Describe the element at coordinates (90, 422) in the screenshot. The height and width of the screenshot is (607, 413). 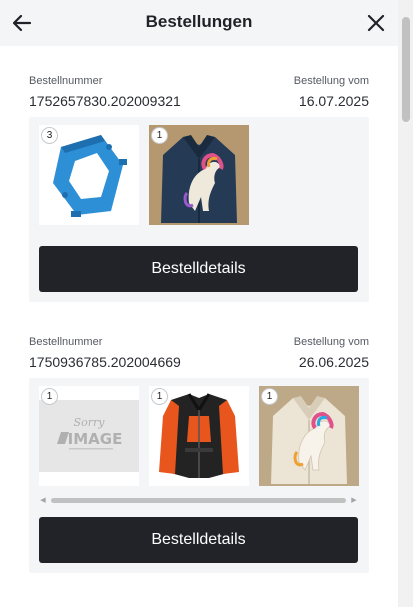
I see `placeholder-sorry-text: Sorry` at that location.